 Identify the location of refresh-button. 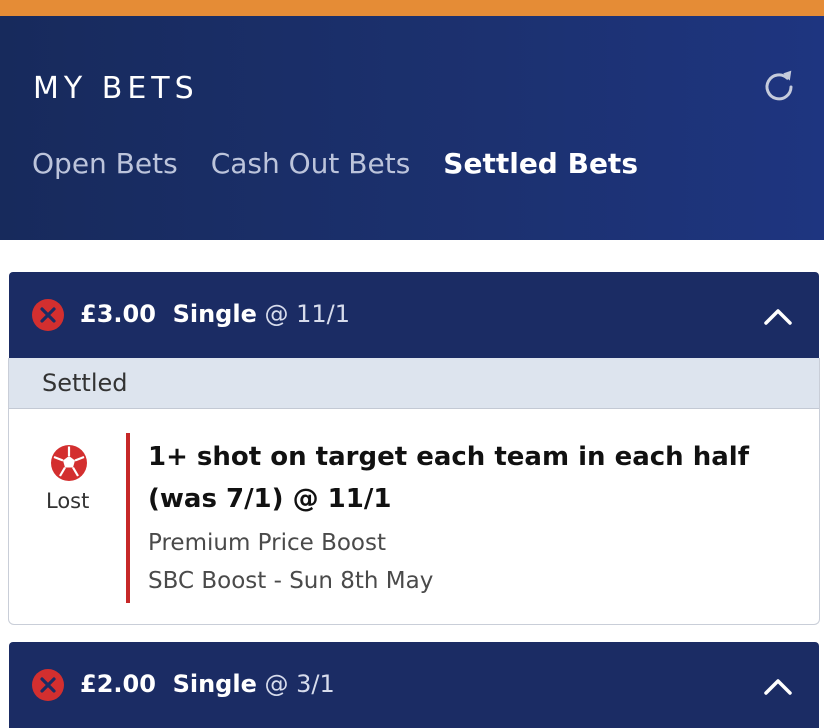
(780, 86).